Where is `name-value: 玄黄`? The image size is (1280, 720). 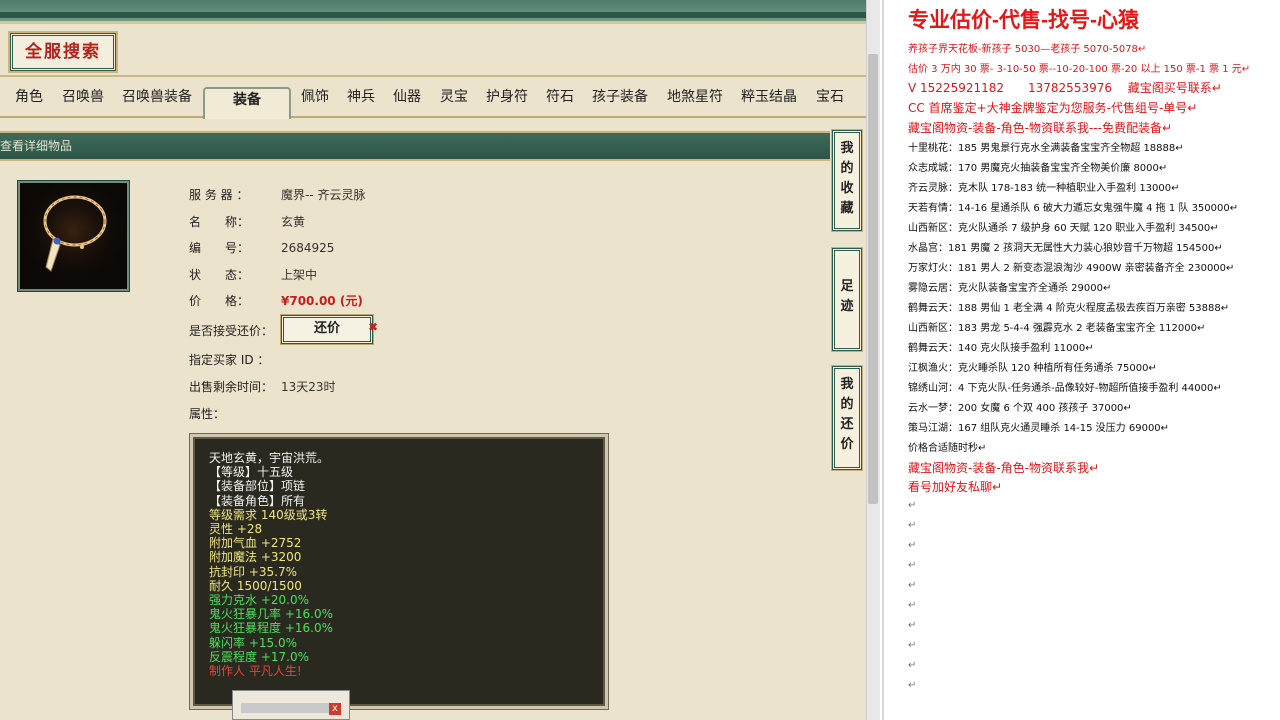 name-value: 玄黄 is located at coordinates (293, 222).